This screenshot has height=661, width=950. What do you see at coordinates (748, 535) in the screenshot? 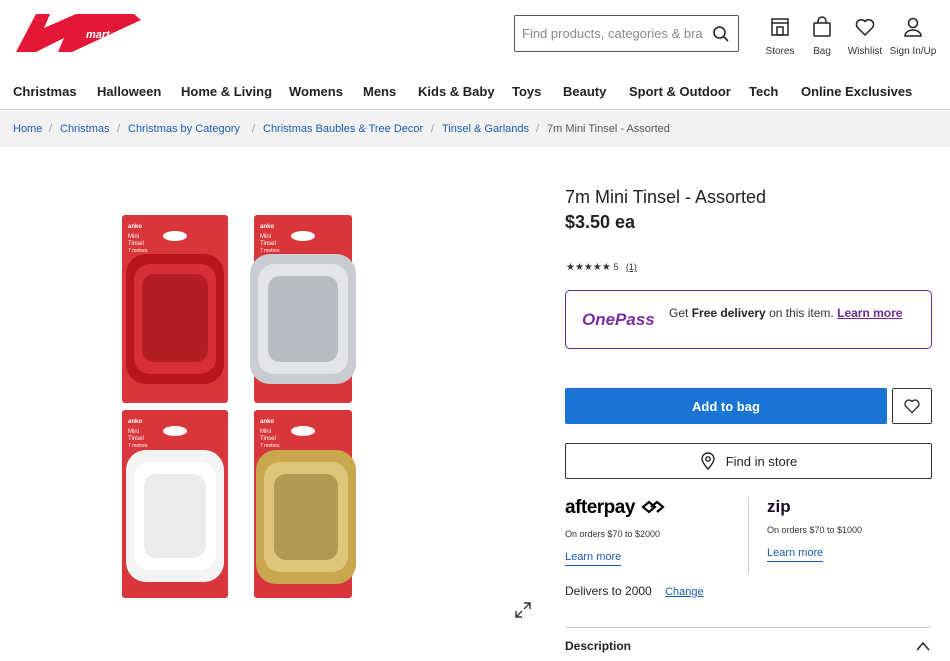
I see `payment-divider` at bounding box center [748, 535].